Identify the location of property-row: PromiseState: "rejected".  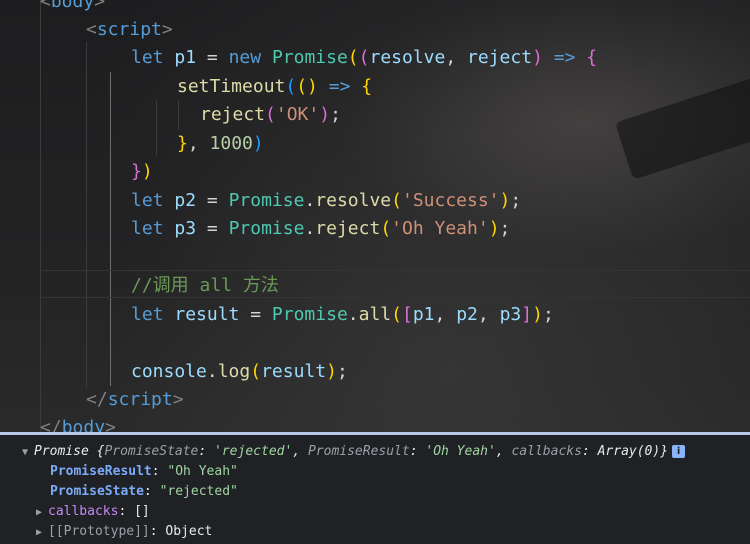
(144, 491).